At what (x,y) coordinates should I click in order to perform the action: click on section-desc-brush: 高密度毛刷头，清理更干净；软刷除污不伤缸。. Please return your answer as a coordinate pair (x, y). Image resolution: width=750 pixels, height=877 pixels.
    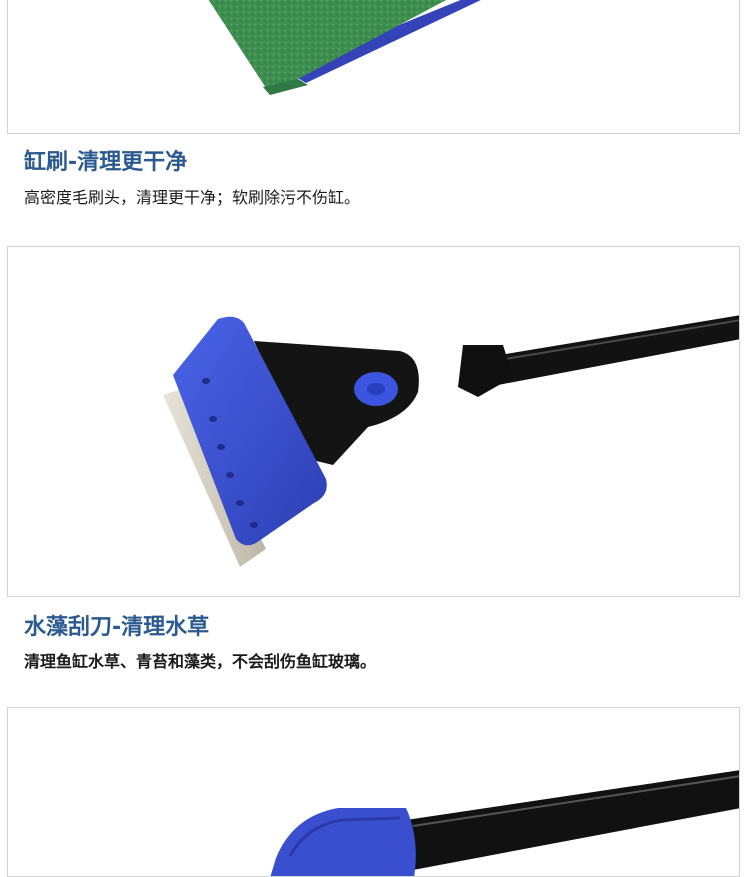
    Looking at the image, I should click on (192, 197).